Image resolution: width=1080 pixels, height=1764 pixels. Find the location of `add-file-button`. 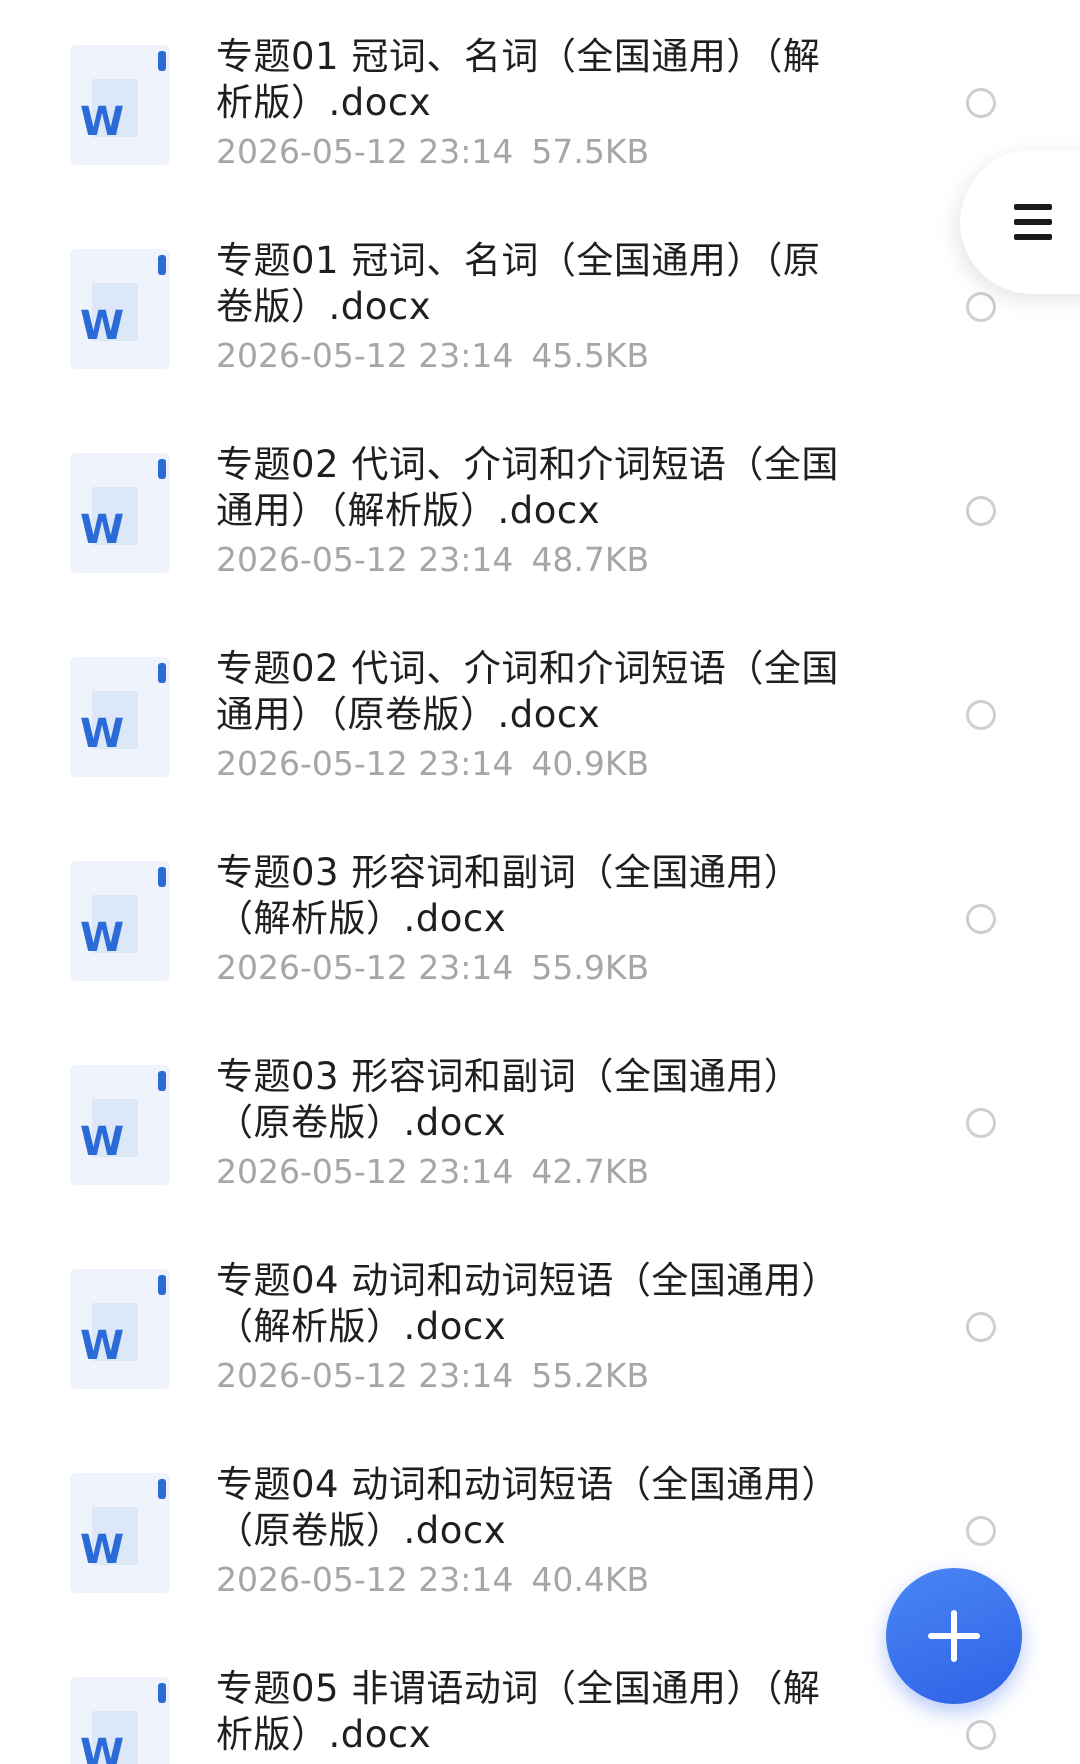

add-file-button is located at coordinates (954, 1636).